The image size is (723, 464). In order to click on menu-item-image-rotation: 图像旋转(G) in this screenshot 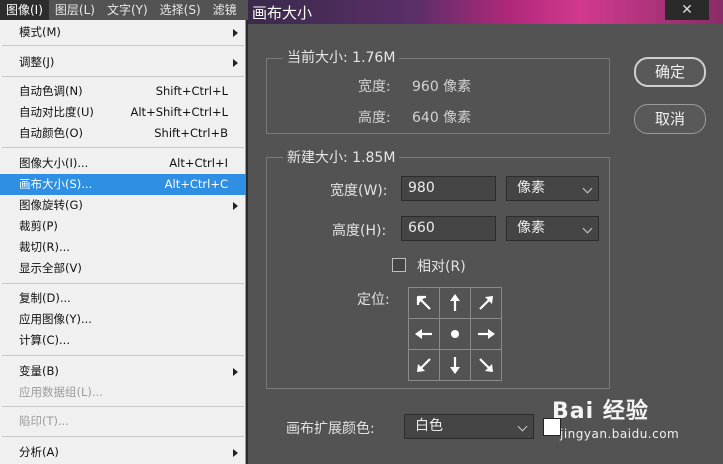, I will do `click(123, 205)`.